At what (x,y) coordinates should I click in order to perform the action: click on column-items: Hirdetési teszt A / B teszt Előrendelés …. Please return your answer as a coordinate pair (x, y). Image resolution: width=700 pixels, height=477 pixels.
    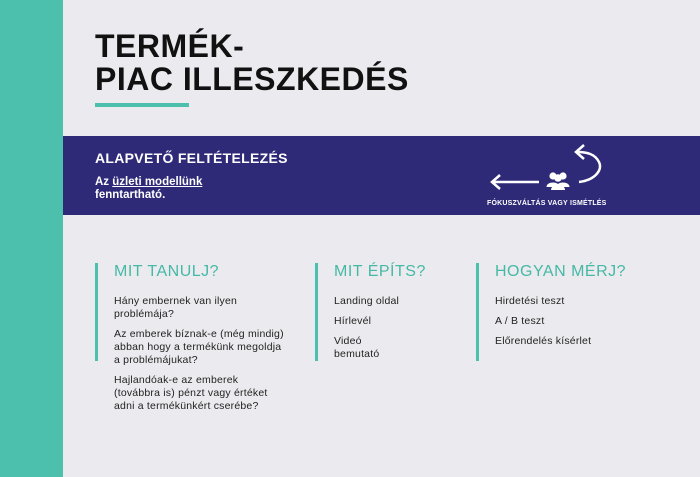
    Looking at the image, I should click on (543, 325).